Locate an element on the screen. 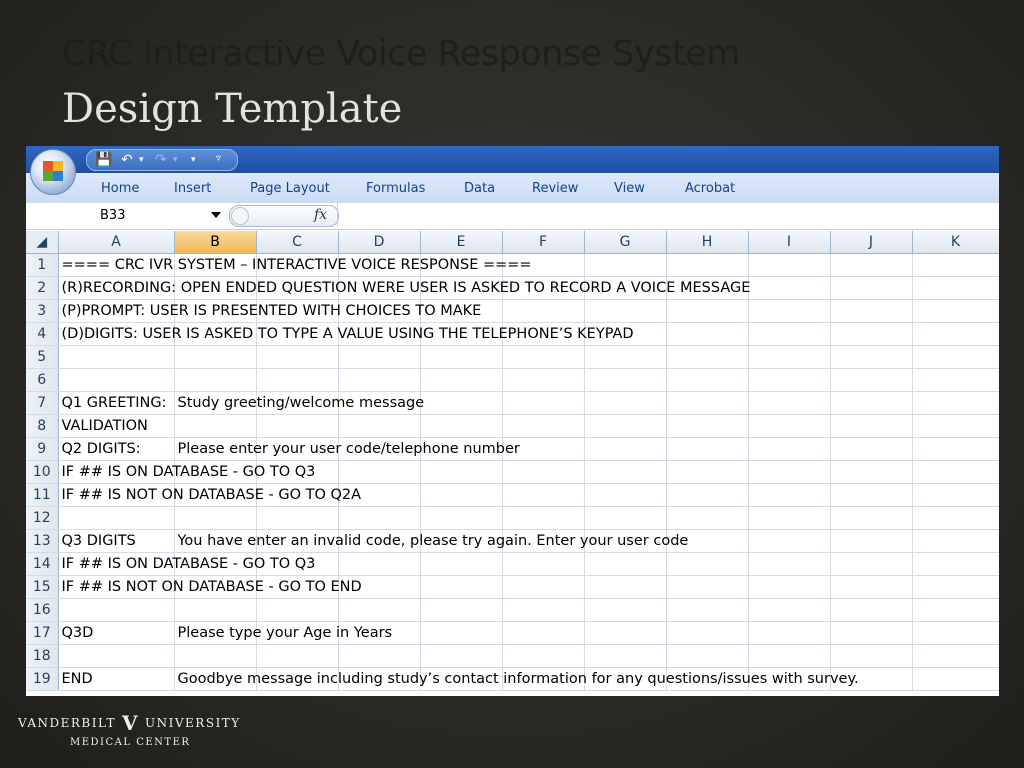 This screenshot has width=1024, height=768. cell-f15 is located at coordinates (543, 587).